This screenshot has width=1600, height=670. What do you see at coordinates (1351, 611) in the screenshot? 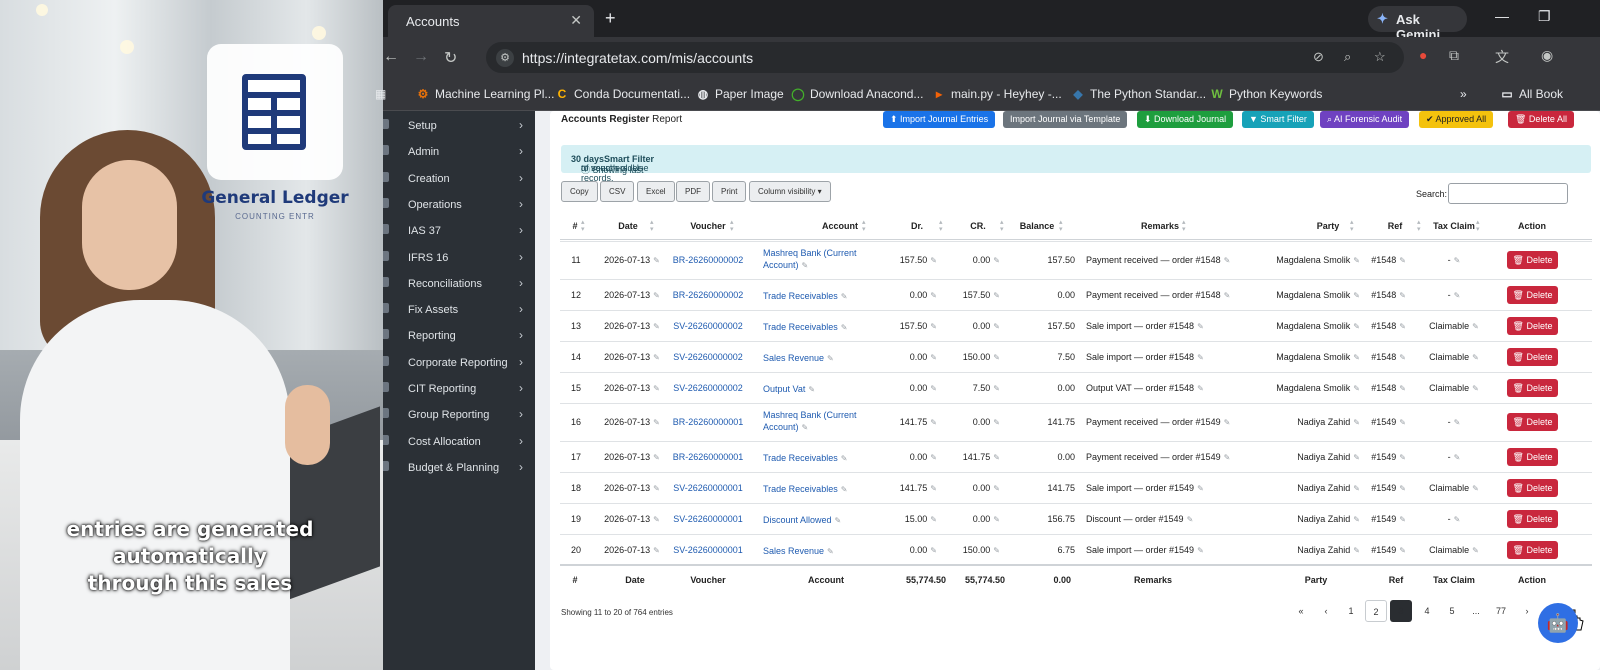
I see `page-link: 1` at bounding box center [1351, 611].